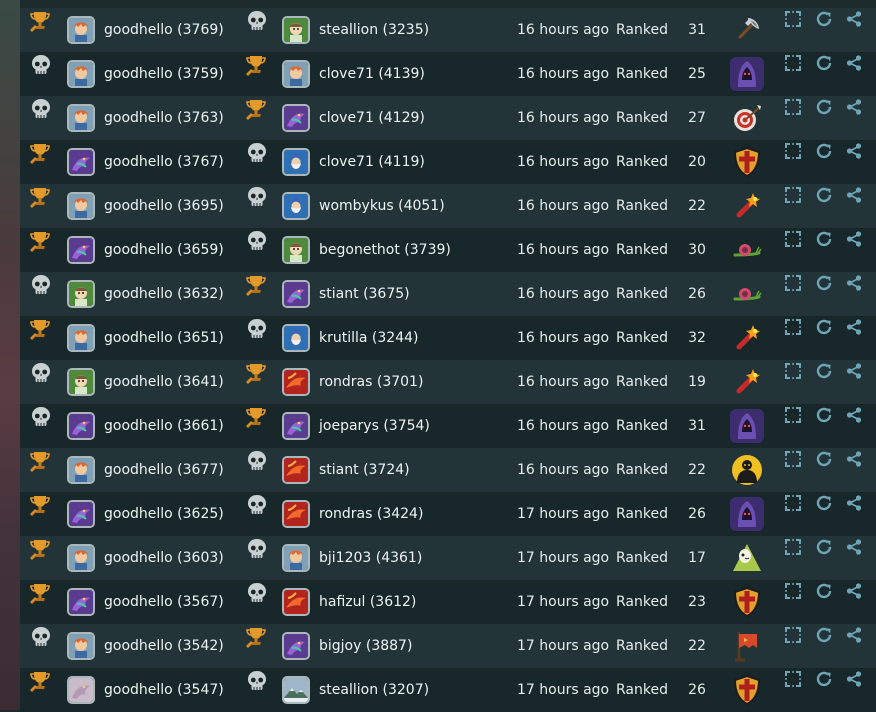 The image size is (876, 712). Describe the element at coordinates (365, 646) in the screenshot. I see `opponent-name: bigjoy (3887)` at that location.